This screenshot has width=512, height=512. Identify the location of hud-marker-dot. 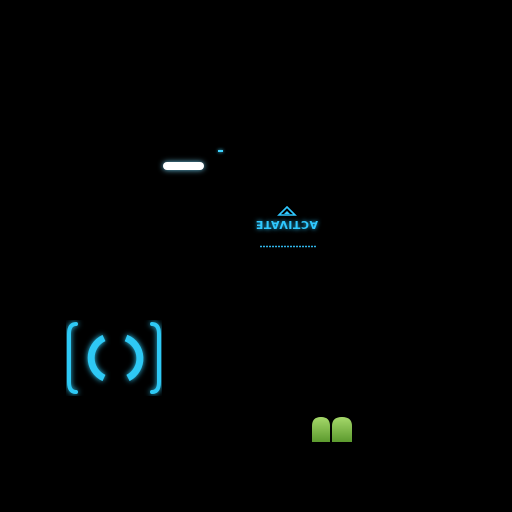
(220, 151).